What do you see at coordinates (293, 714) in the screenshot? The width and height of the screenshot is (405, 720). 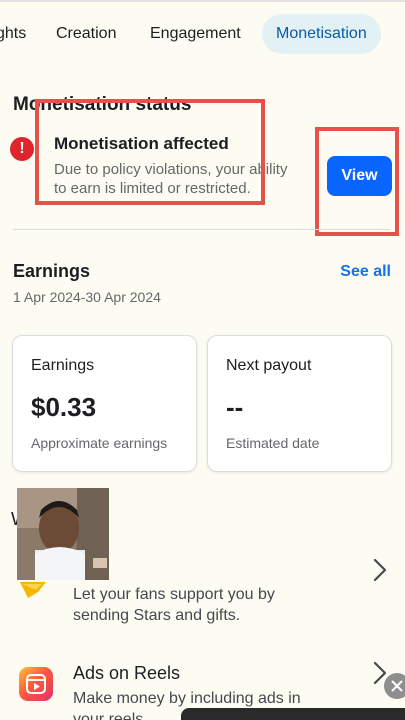 I see `bottom-overlay-bar` at bounding box center [293, 714].